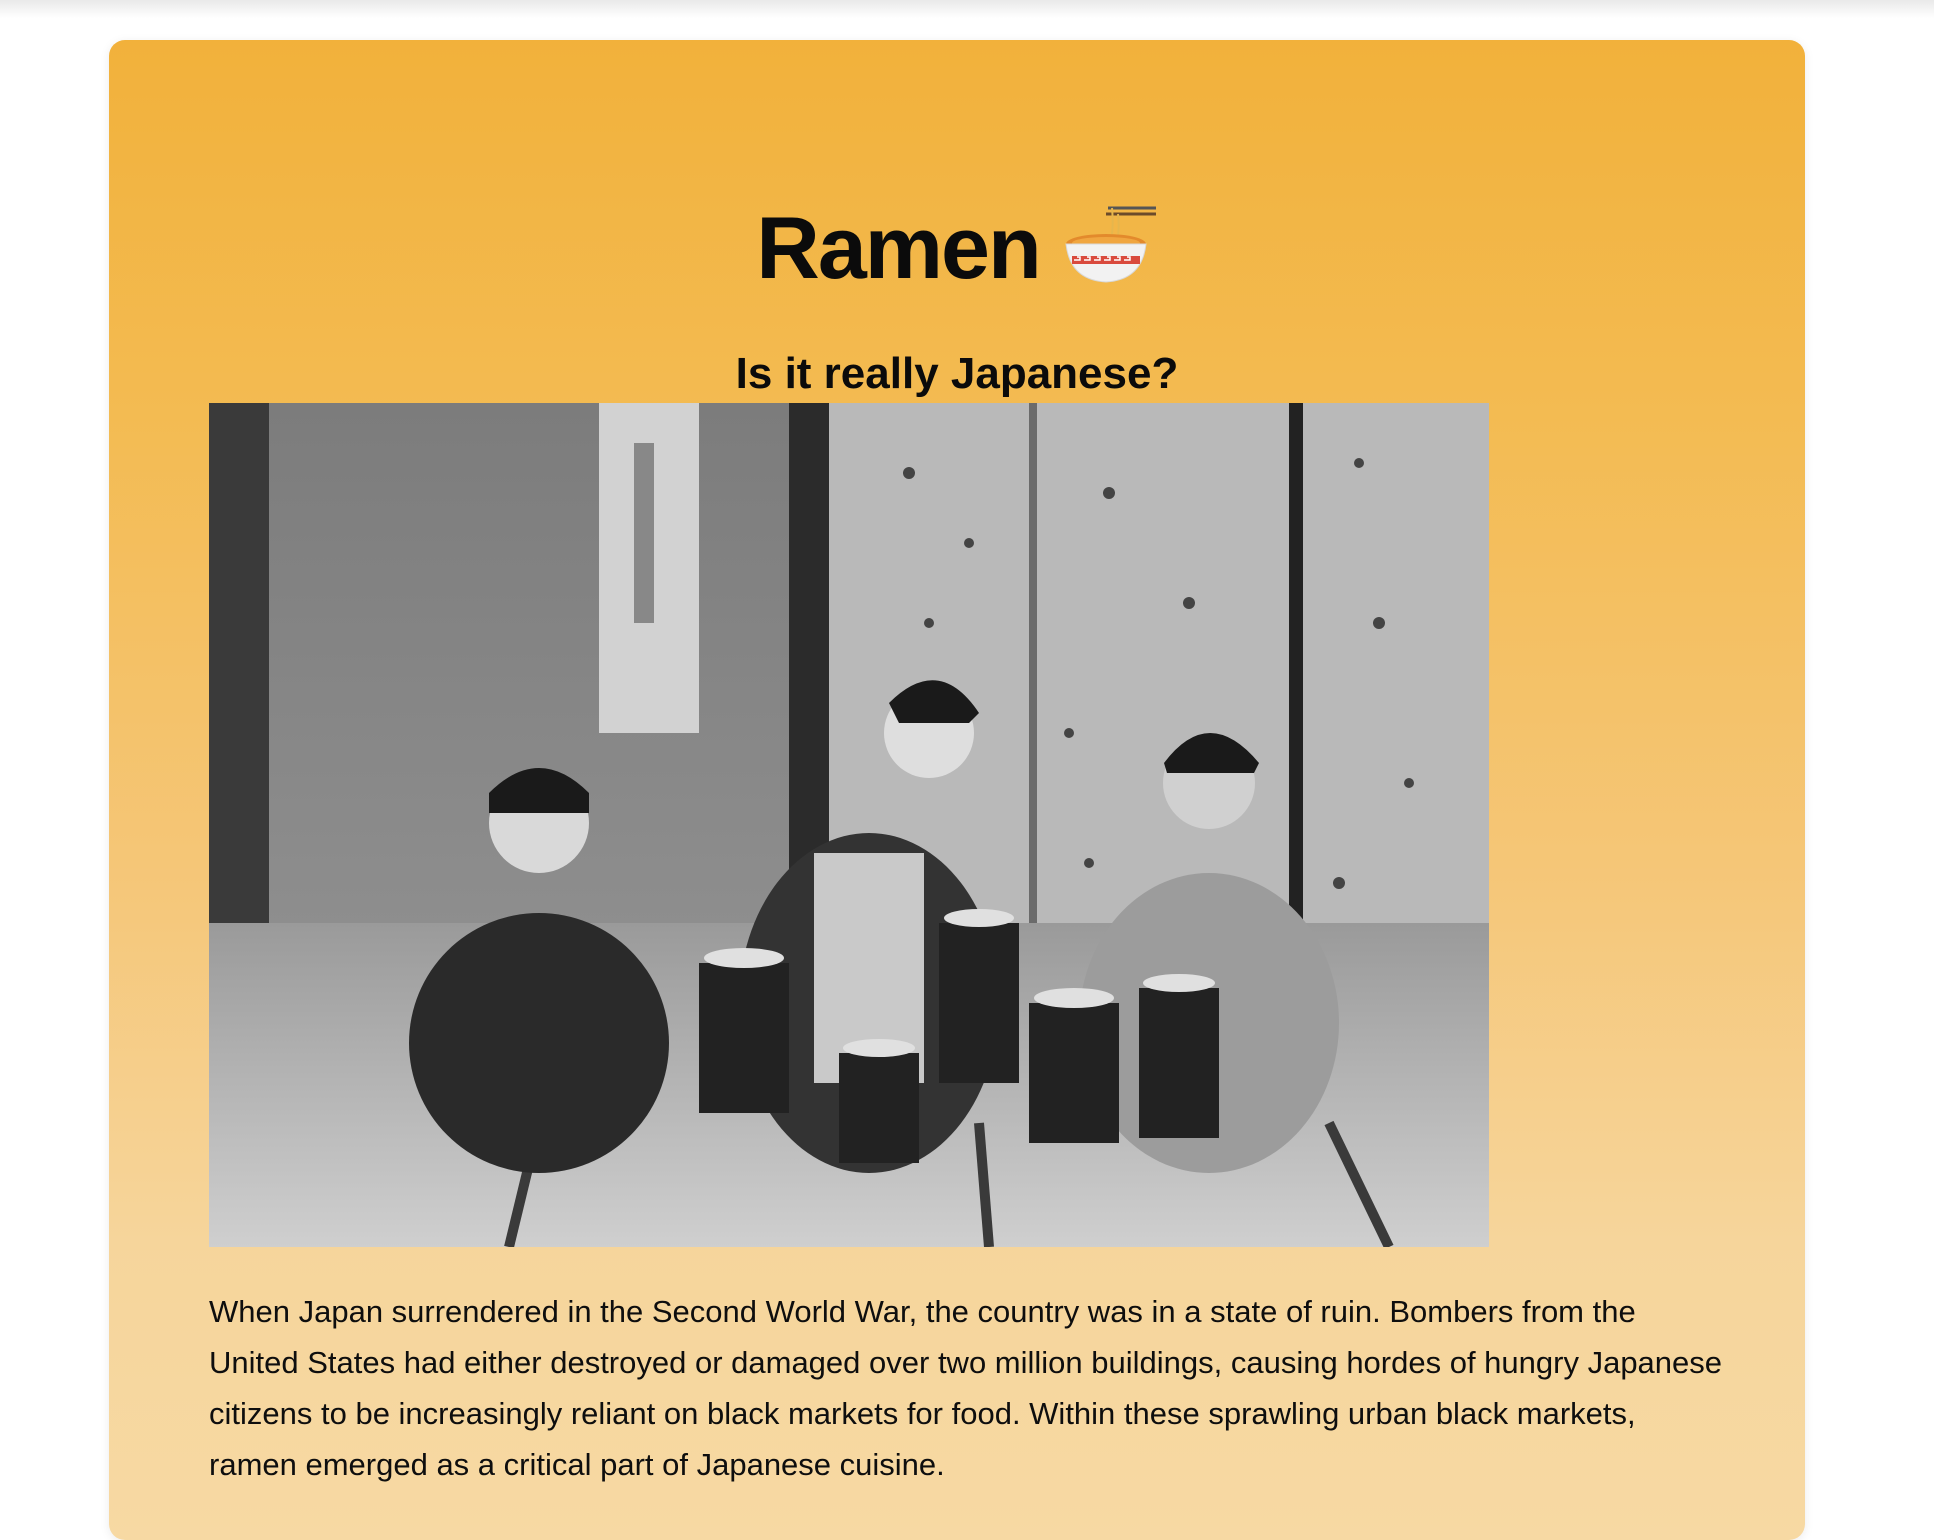  What do you see at coordinates (967, 9) in the screenshot?
I see `browser-top-edge` at bounding box center [967, 9].